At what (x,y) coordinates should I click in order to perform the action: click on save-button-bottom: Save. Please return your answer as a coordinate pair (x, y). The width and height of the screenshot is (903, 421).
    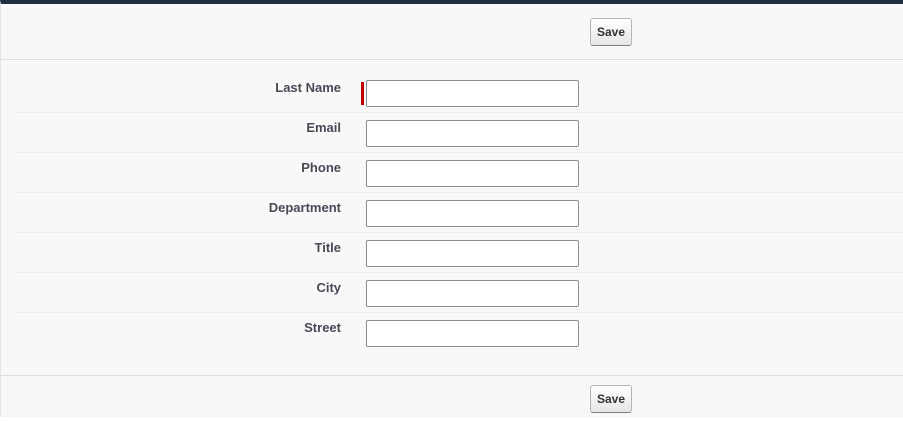
    Looking at the image, I should click on (611, 399).